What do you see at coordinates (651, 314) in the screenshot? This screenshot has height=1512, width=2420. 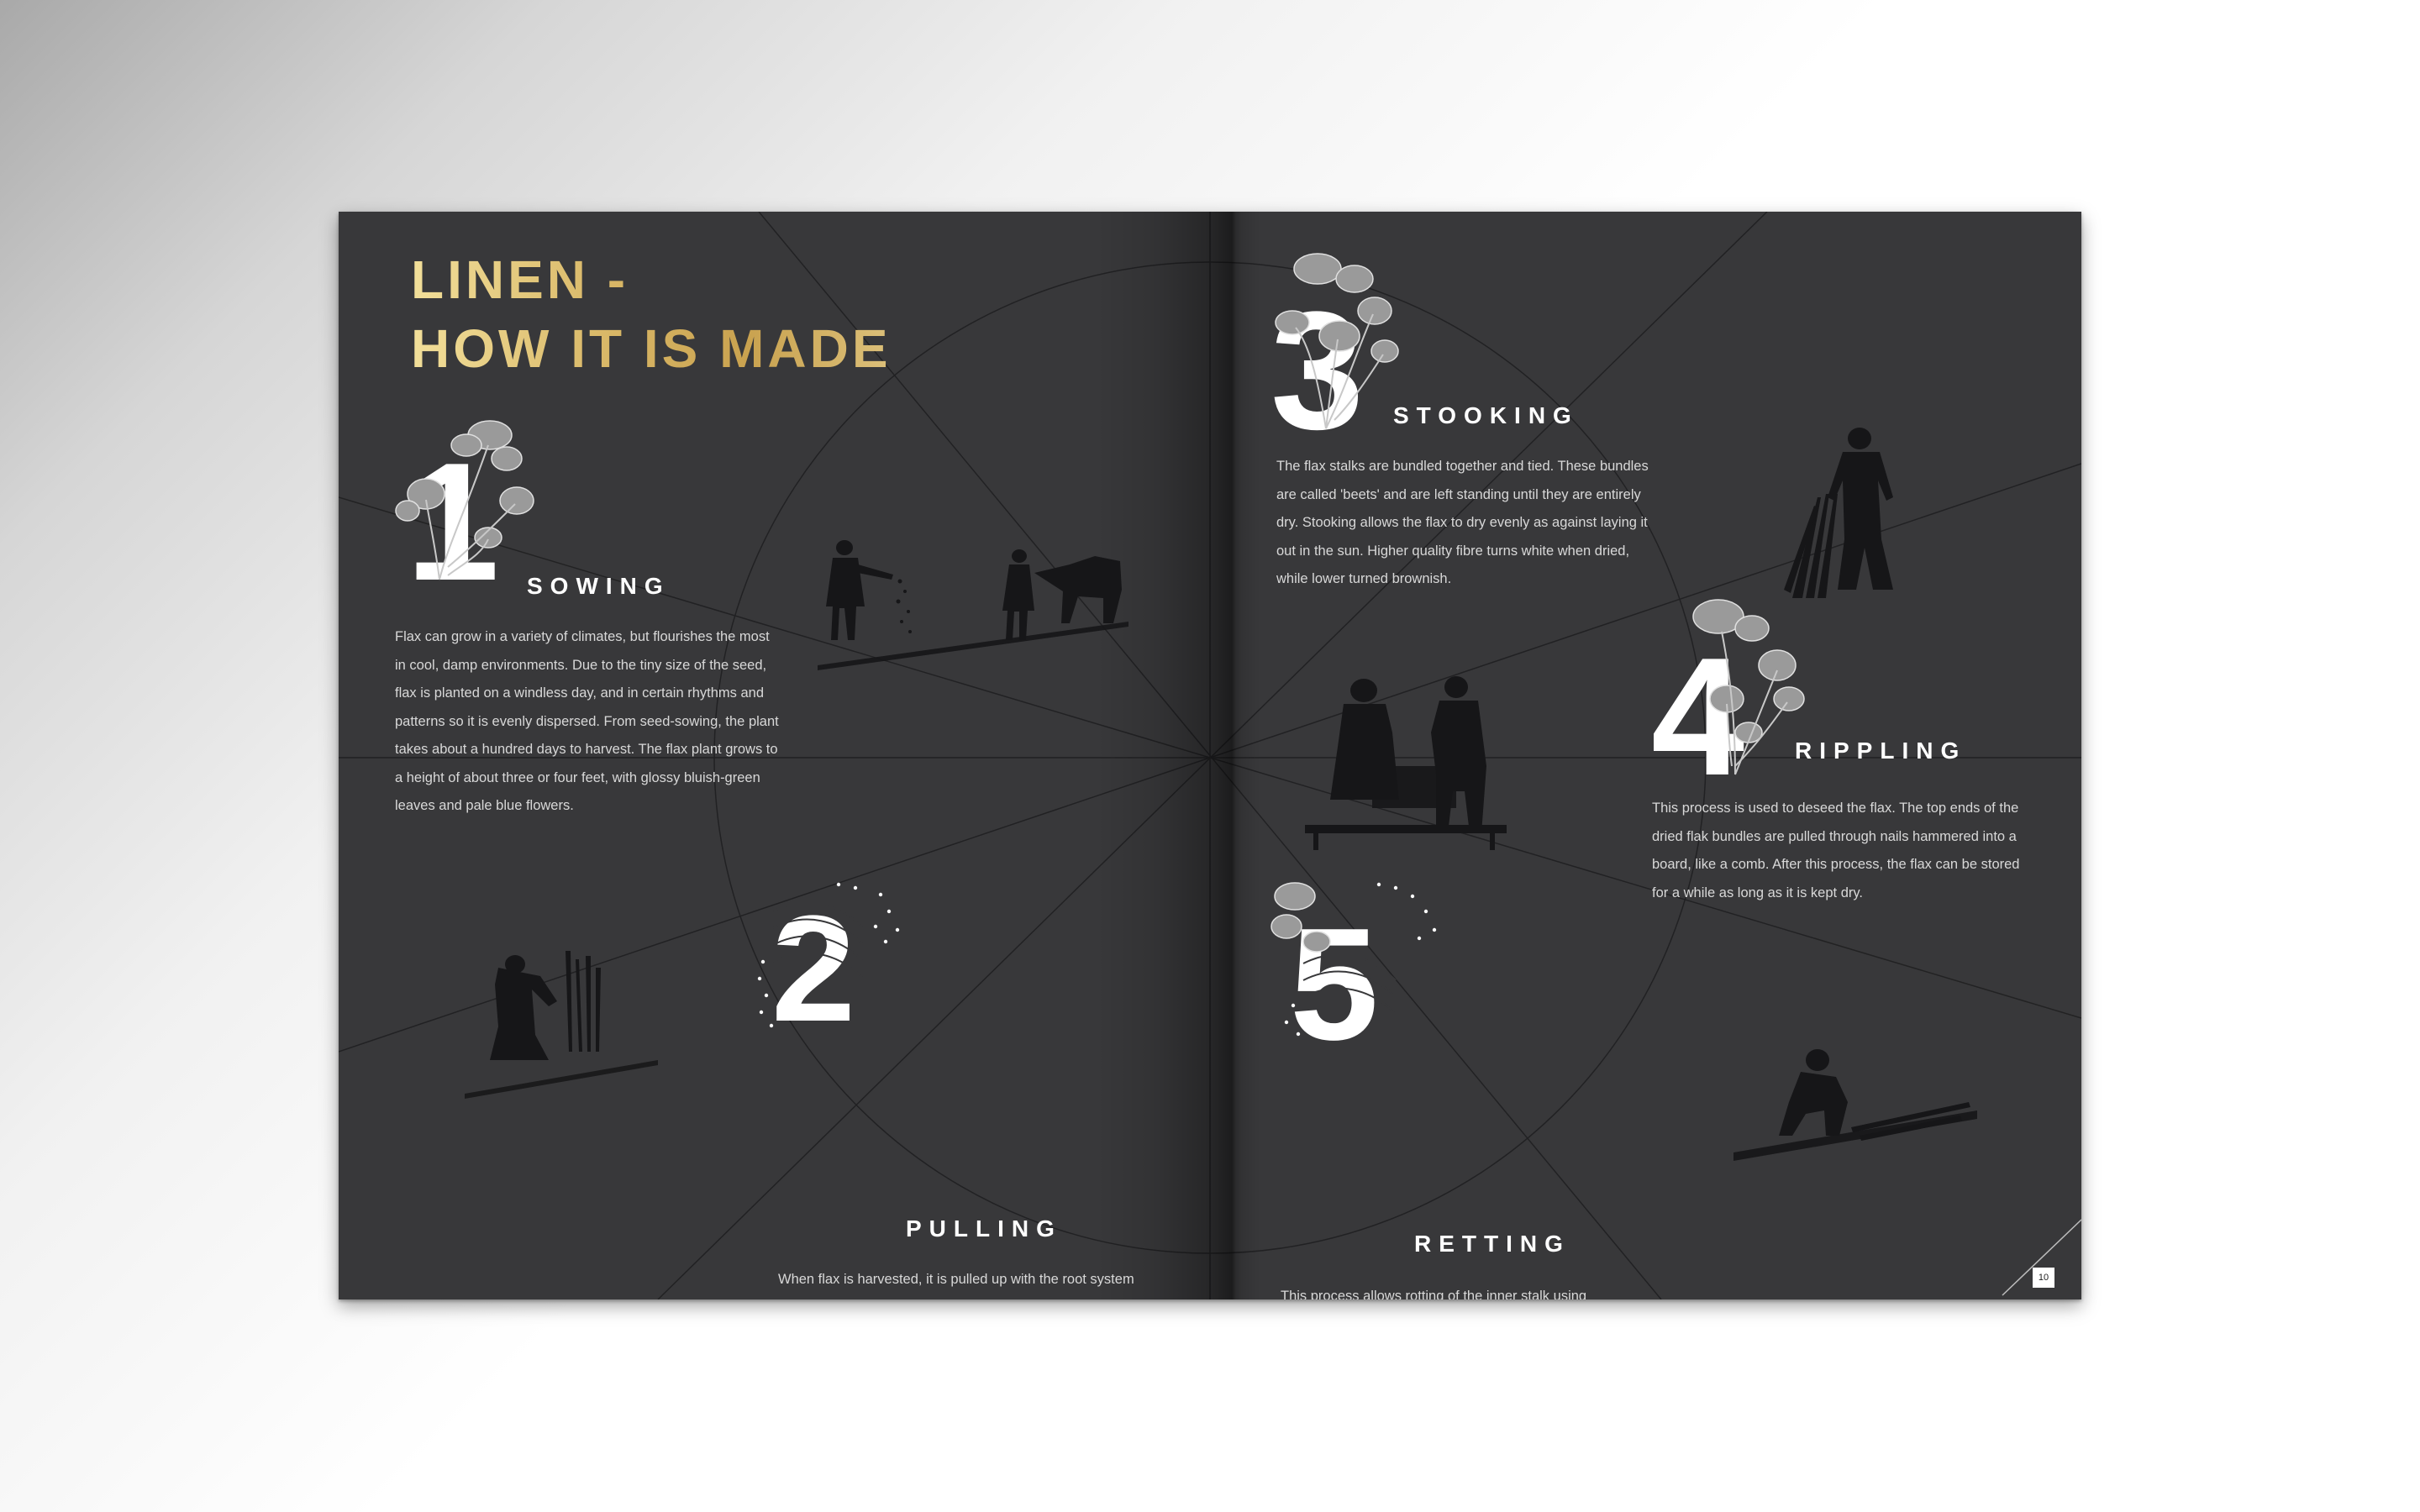 I see `page-title: LINEN - HOW IT IS MADE` at bounding box center [651, 314].